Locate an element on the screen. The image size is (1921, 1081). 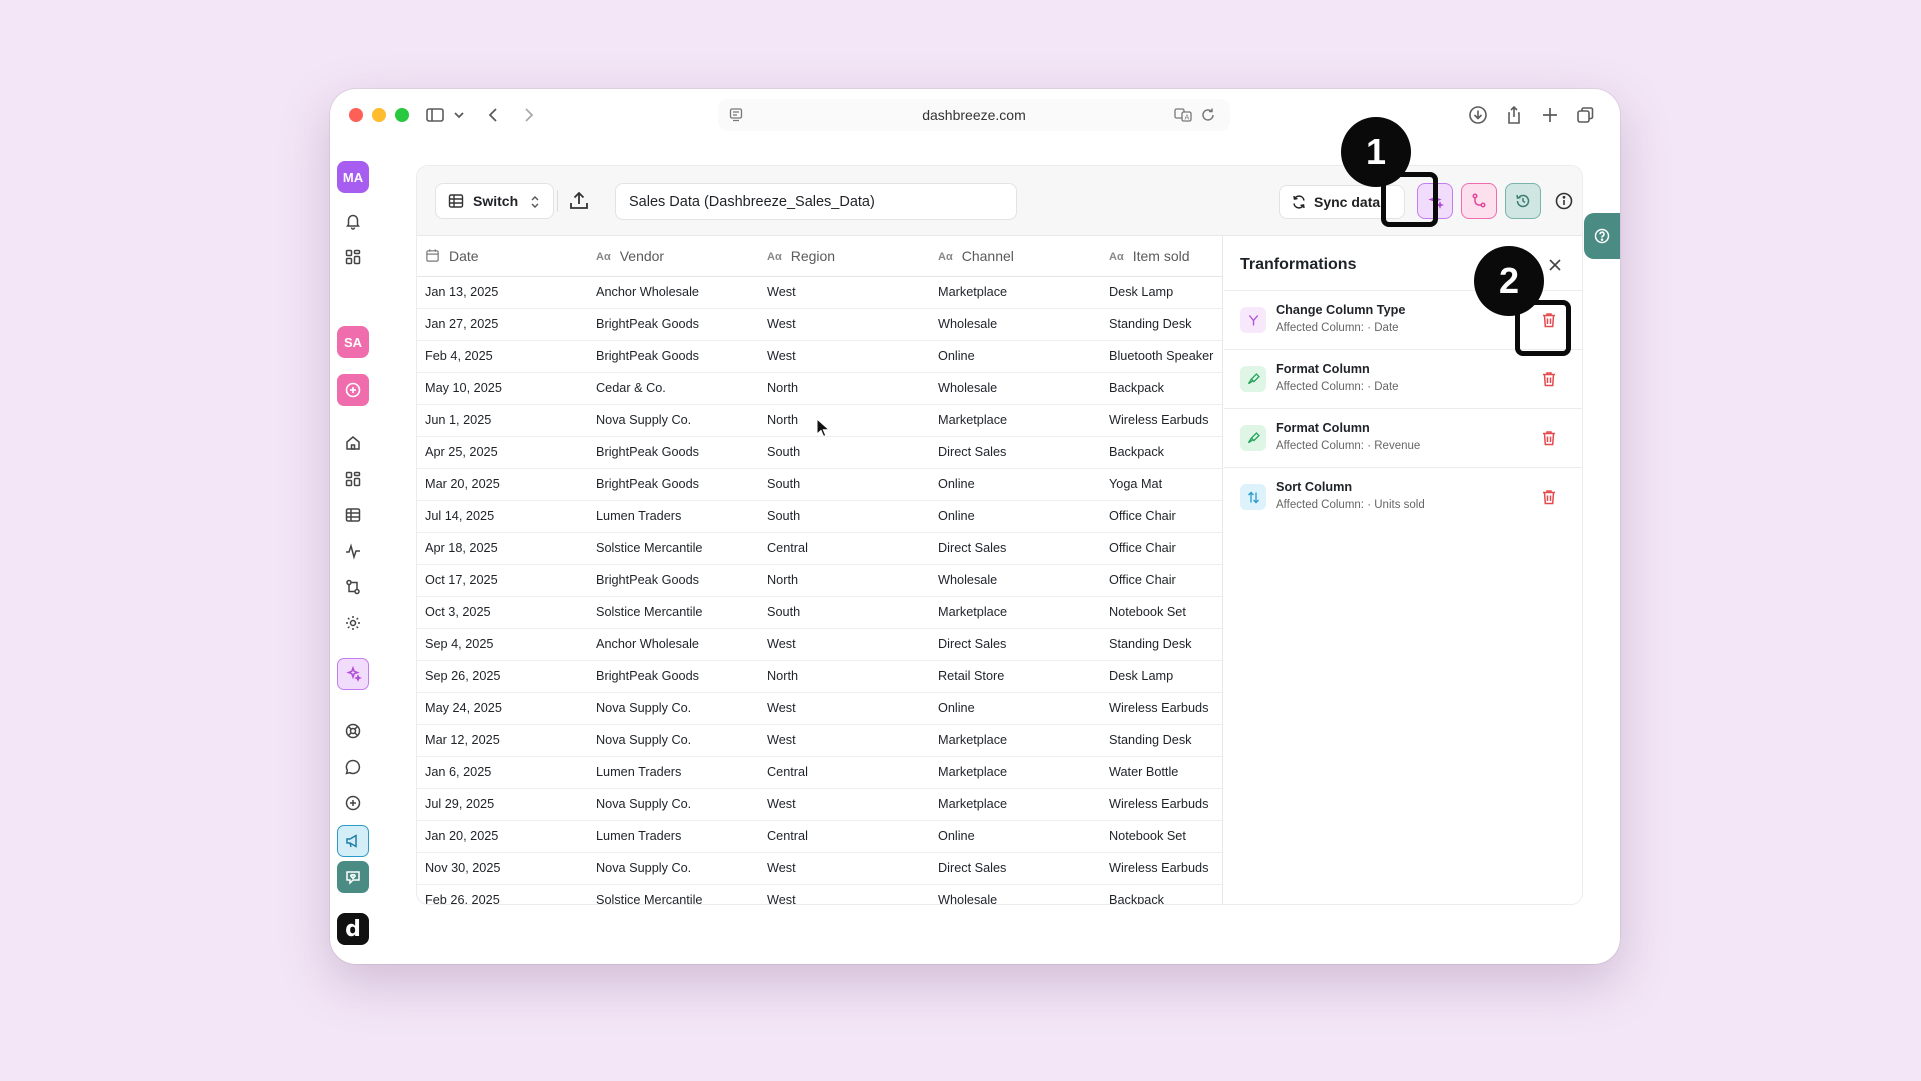
translate-icon: A is located at coordinates (1183, 115).